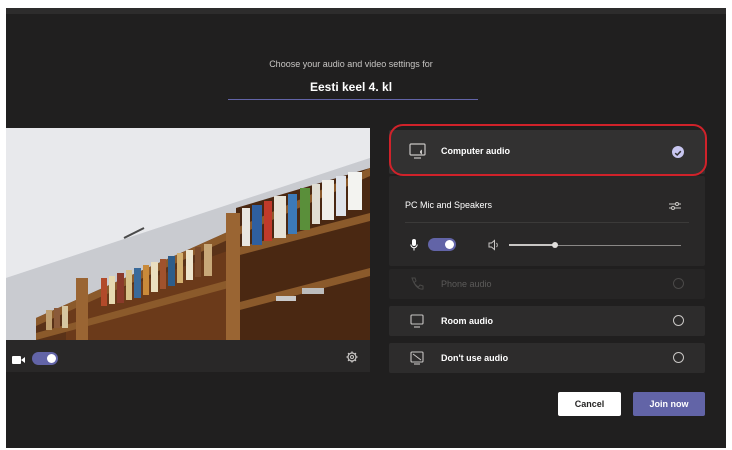  What do you see at coordinates (366, 11) in the screenshot?
I see `title-bar` at bounding box center [366, 11].